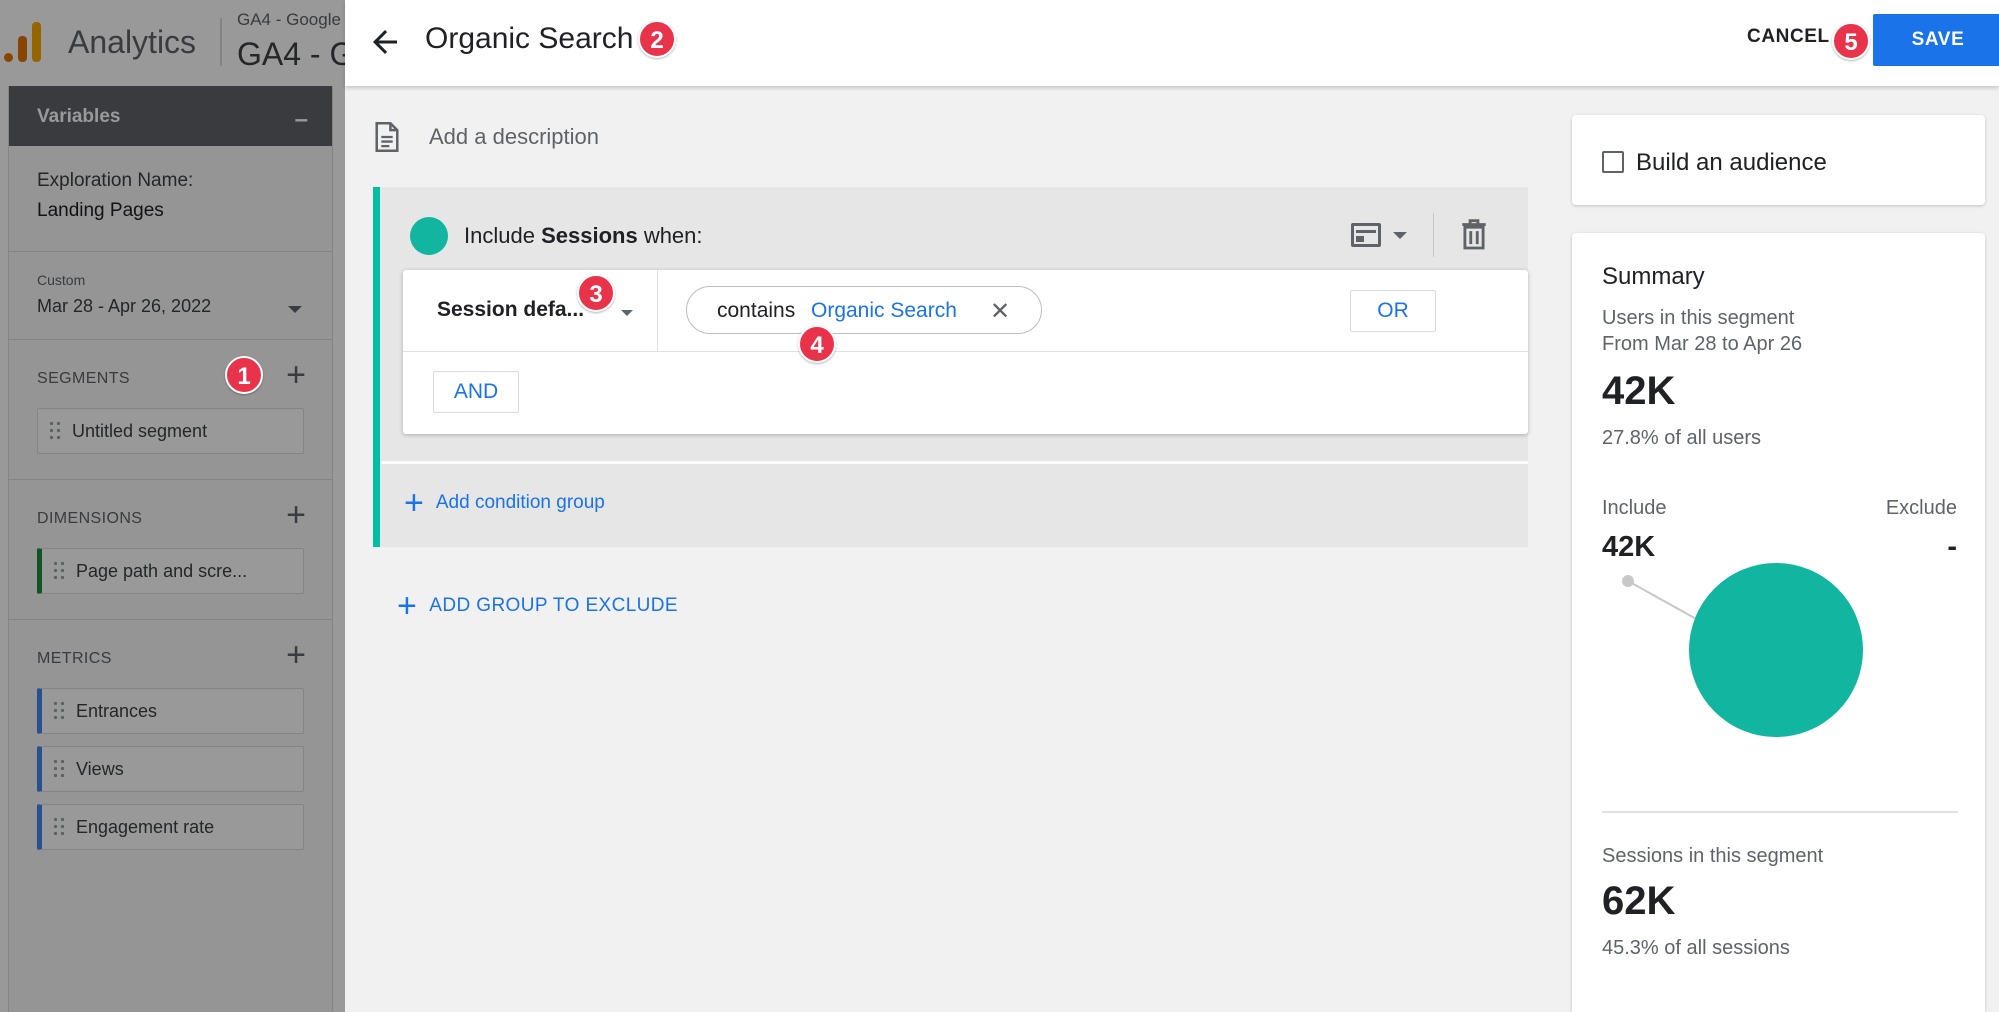 The image size is (1999, 1012). I want to click on sessions-percentage: 45.3% of all sessions, so click(1696, 948).